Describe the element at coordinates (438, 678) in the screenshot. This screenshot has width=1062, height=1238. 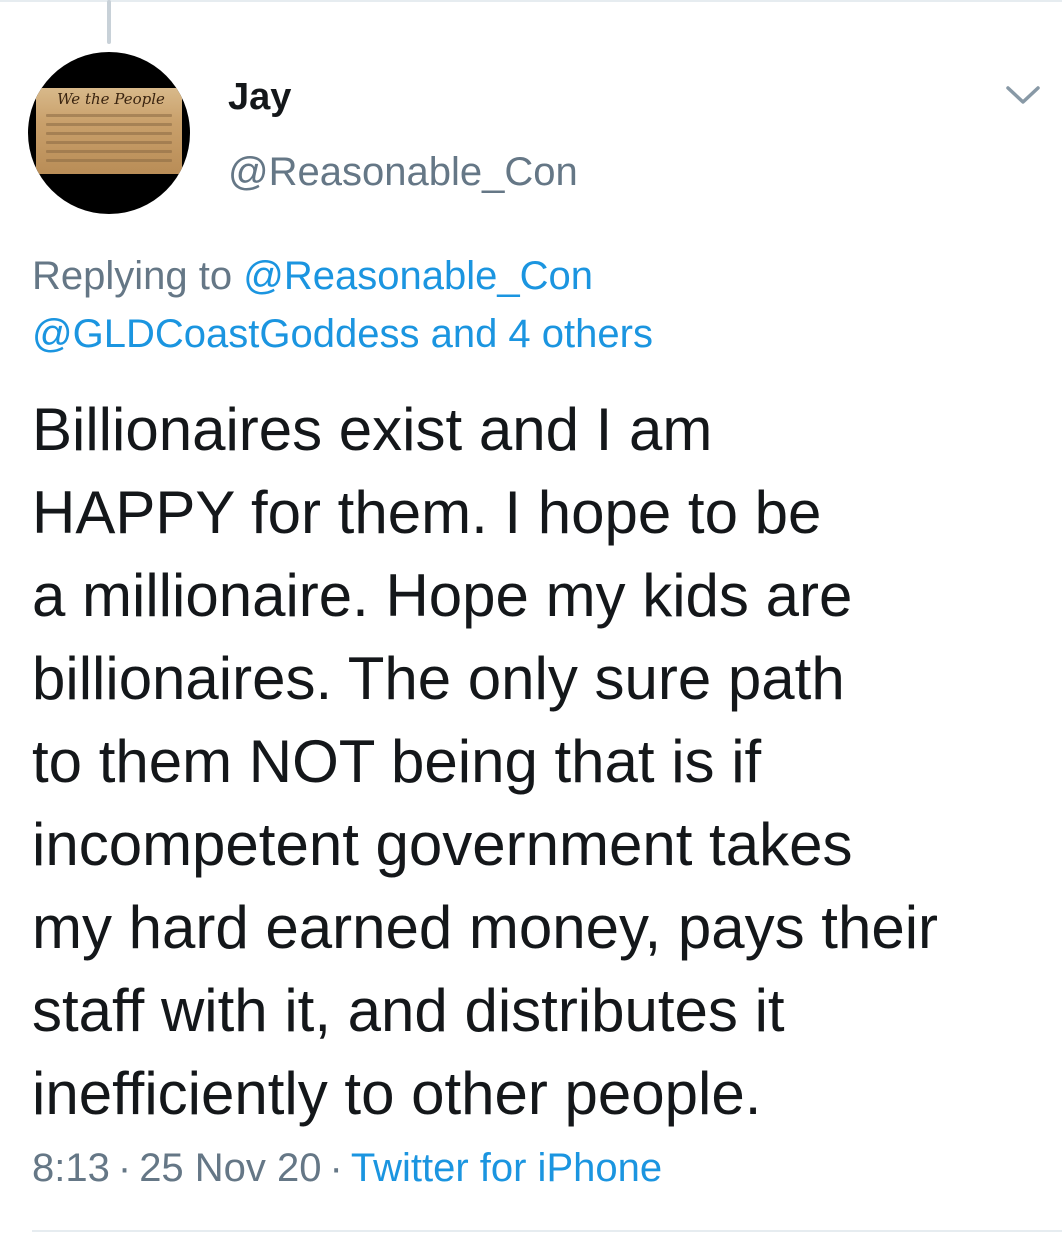
I see `tweet-text-line: billionaires. The only sure path` at that location.